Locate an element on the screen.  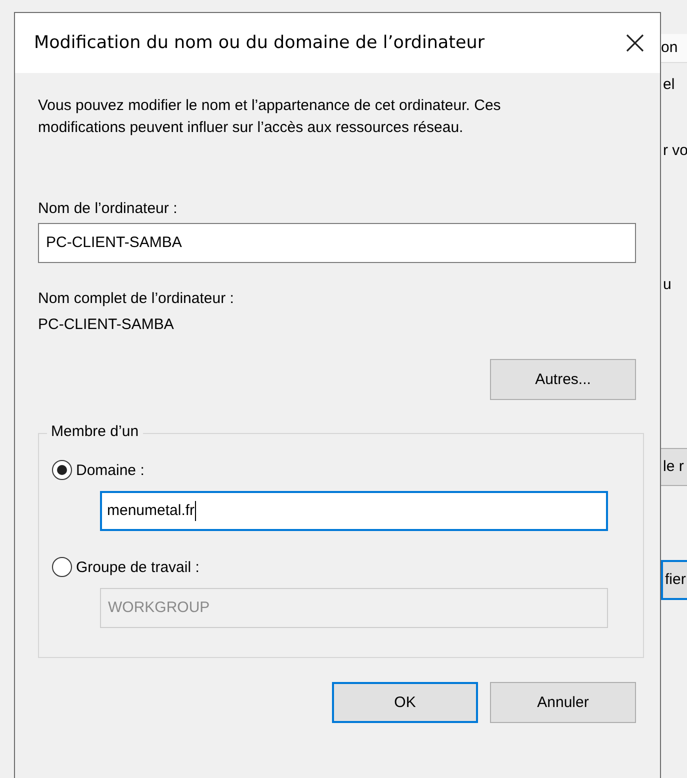
partial-text: fier is located at coordinates (674, 580).